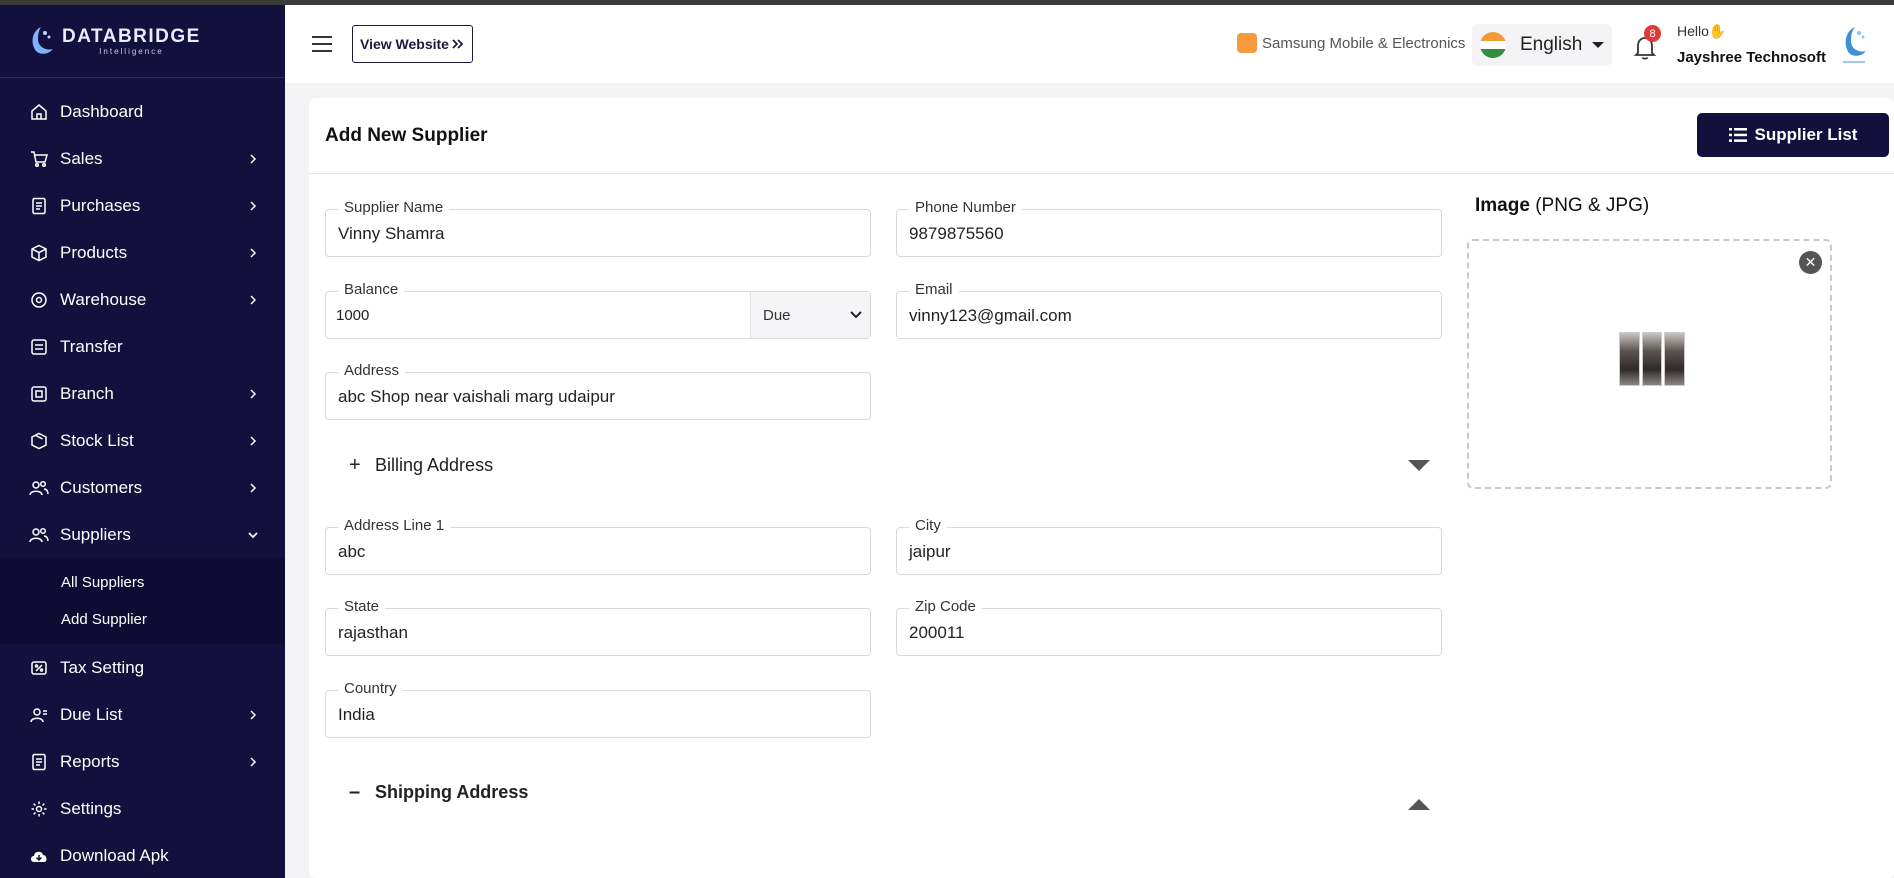 This screenshot has width=1894, height=878. I want to click on home-icon, so click(39, 112).